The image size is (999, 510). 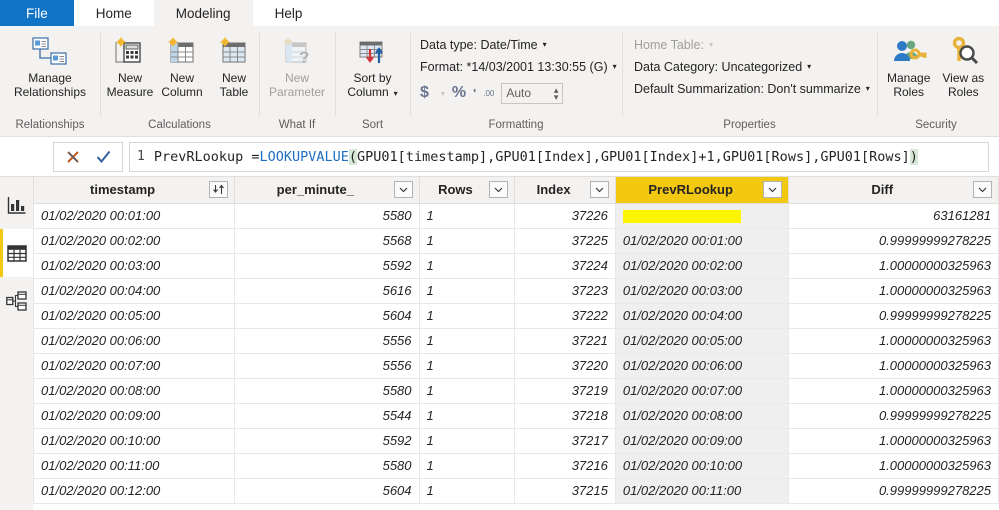 I want to click on column-header-prevrlookup: PrevRLookup, so click(x=702, y=190).